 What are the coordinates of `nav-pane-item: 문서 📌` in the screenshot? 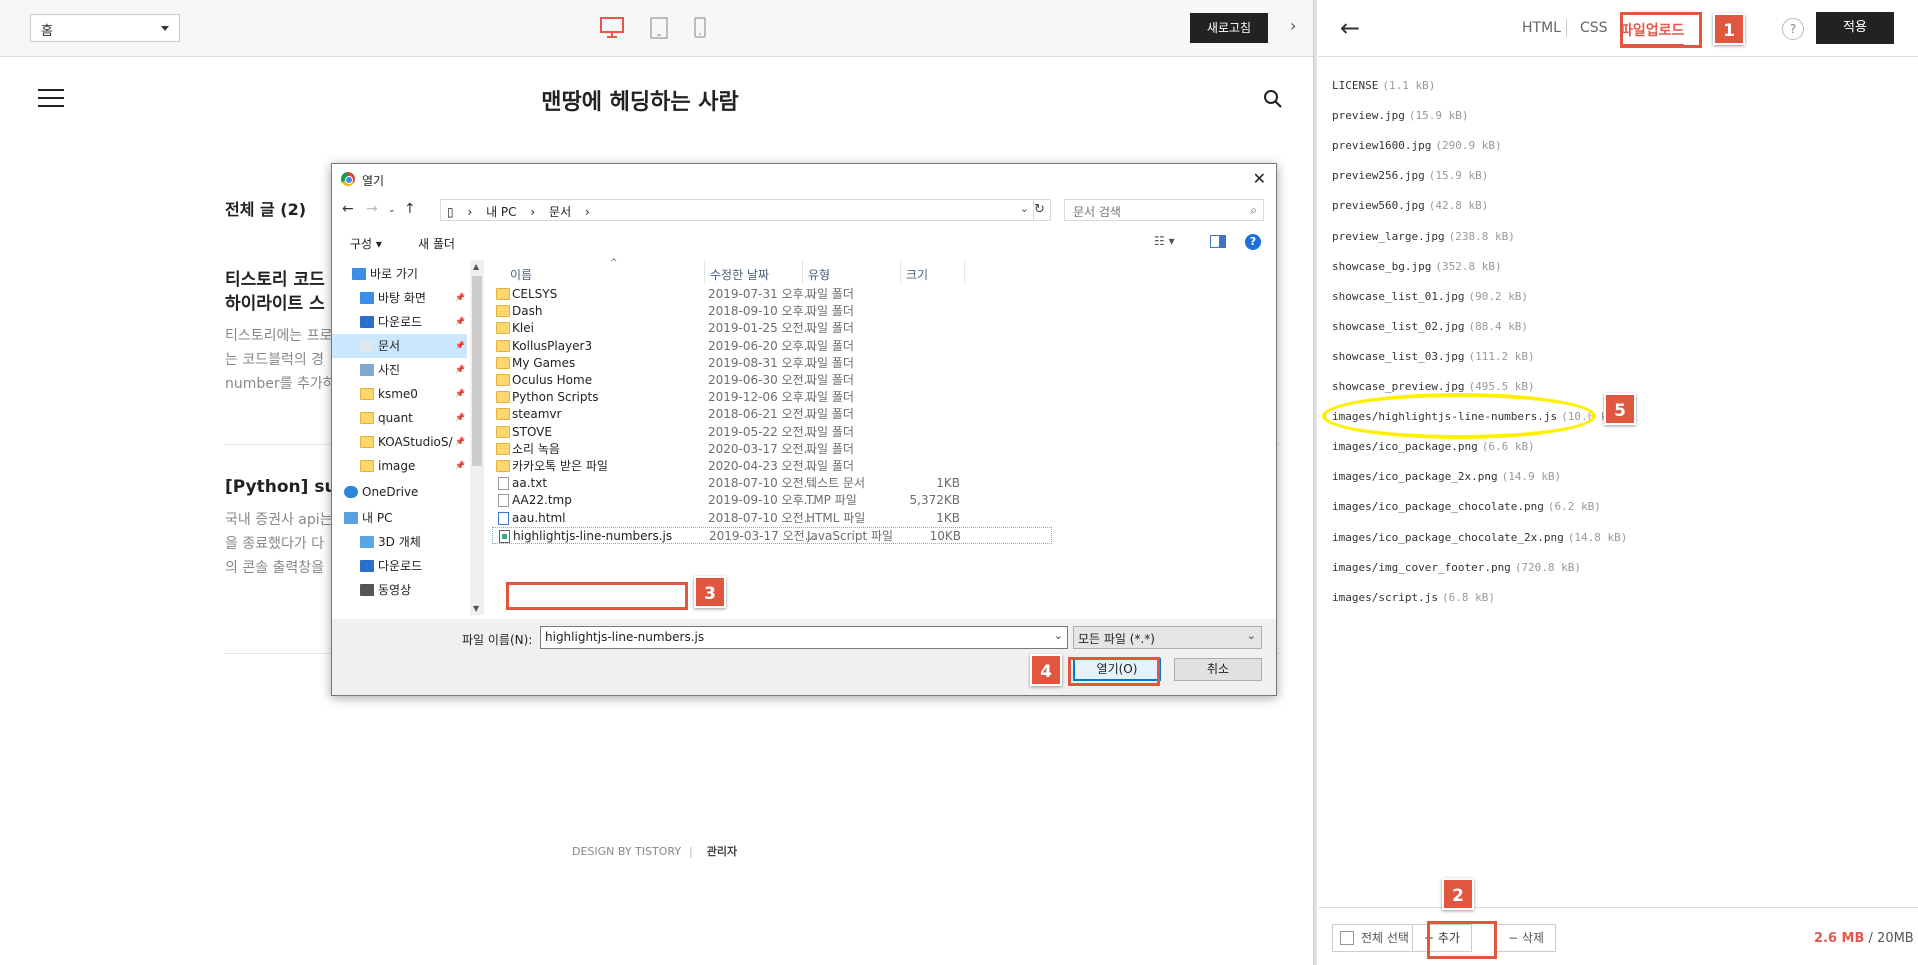 It's located at (399, 346).